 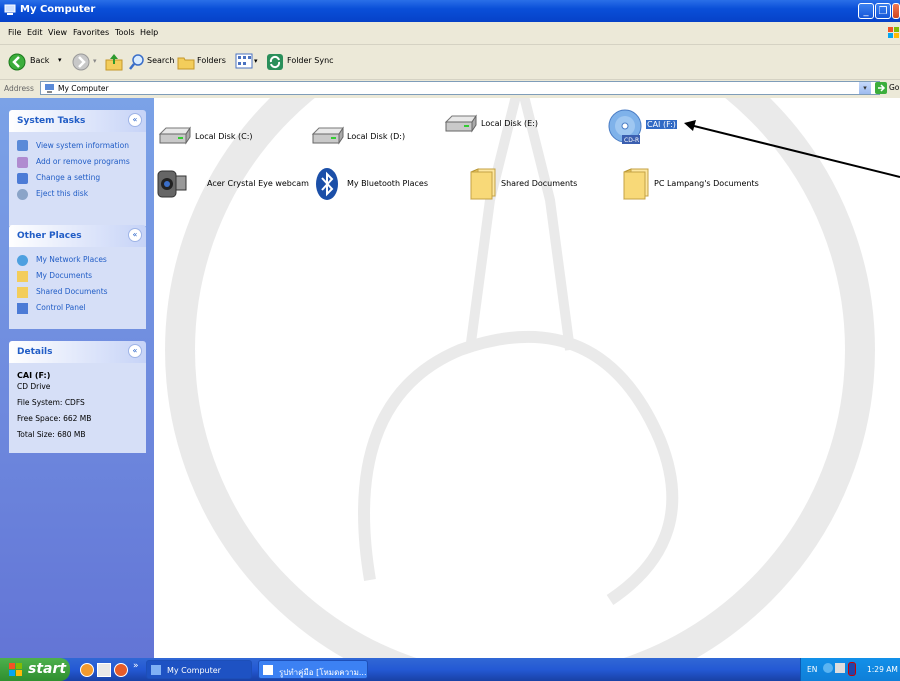 I want to click on drive-cai-f: CD-R CAI (F:), so click(x=648, y=129).